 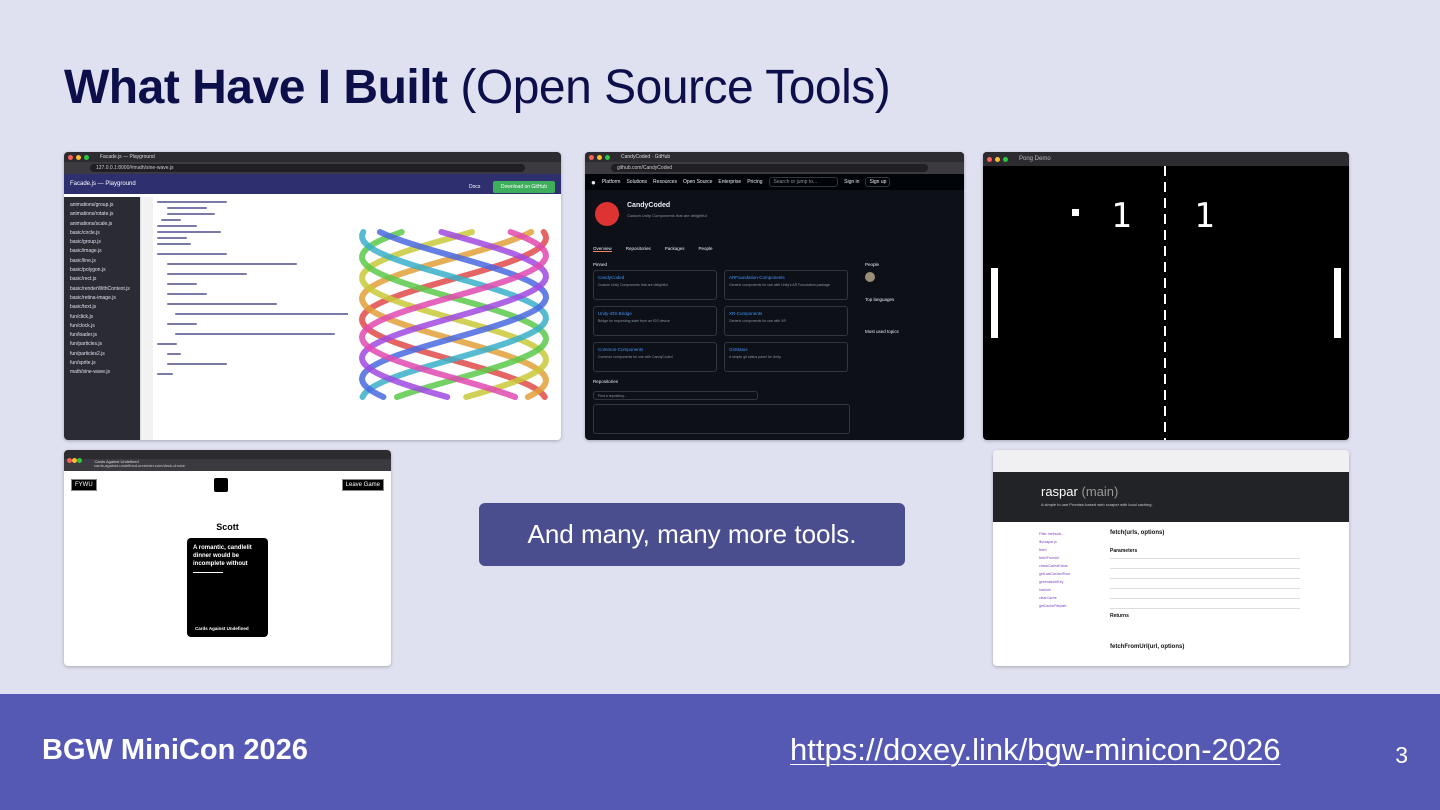 What do you see at coordinates (127, 157) in the screenshot?
I see `browser-tab-title: Facade.js — Playground` at bounding box center [127, 157].